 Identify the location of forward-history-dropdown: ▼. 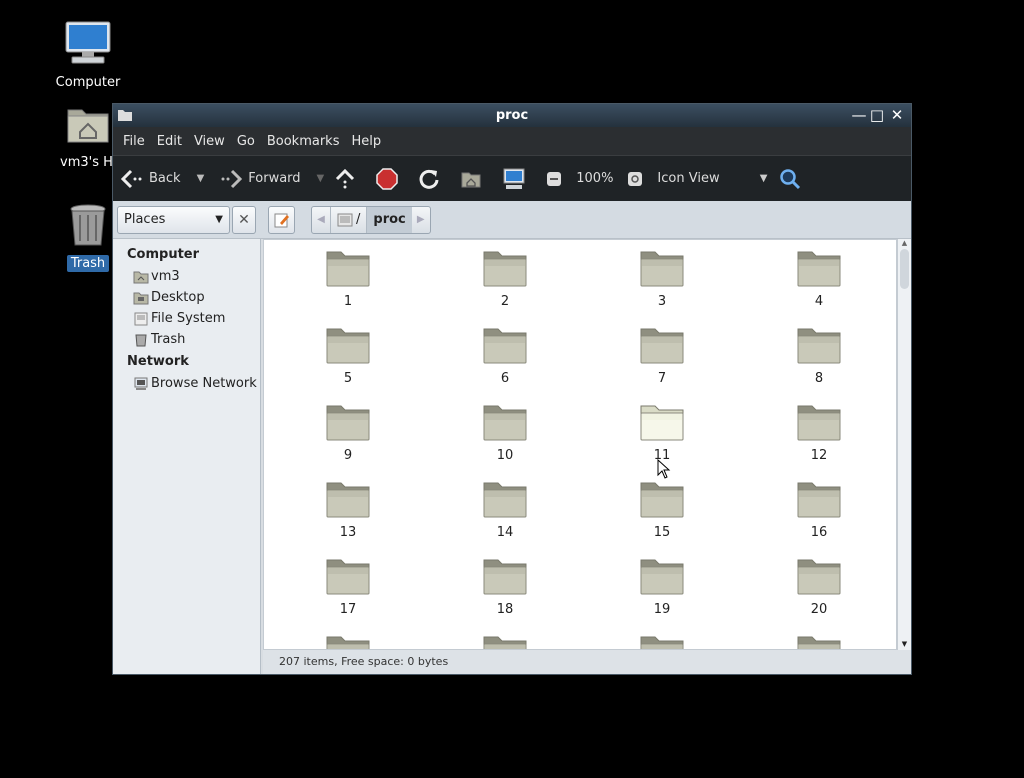
(321, 178).